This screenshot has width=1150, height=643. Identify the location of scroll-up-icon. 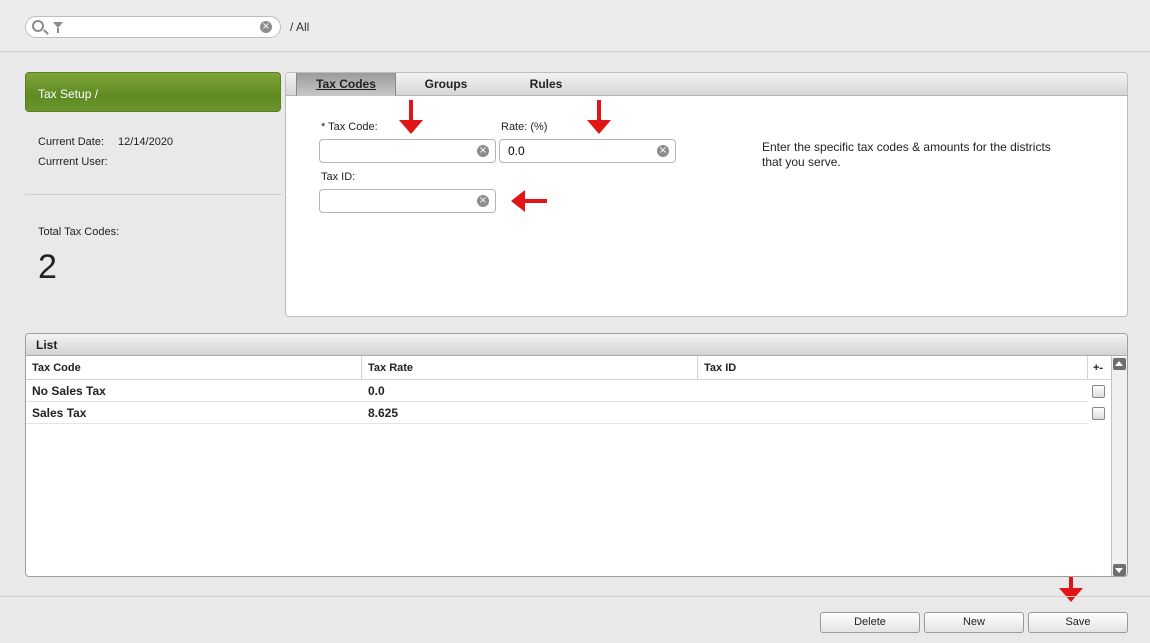
(1119, 364).